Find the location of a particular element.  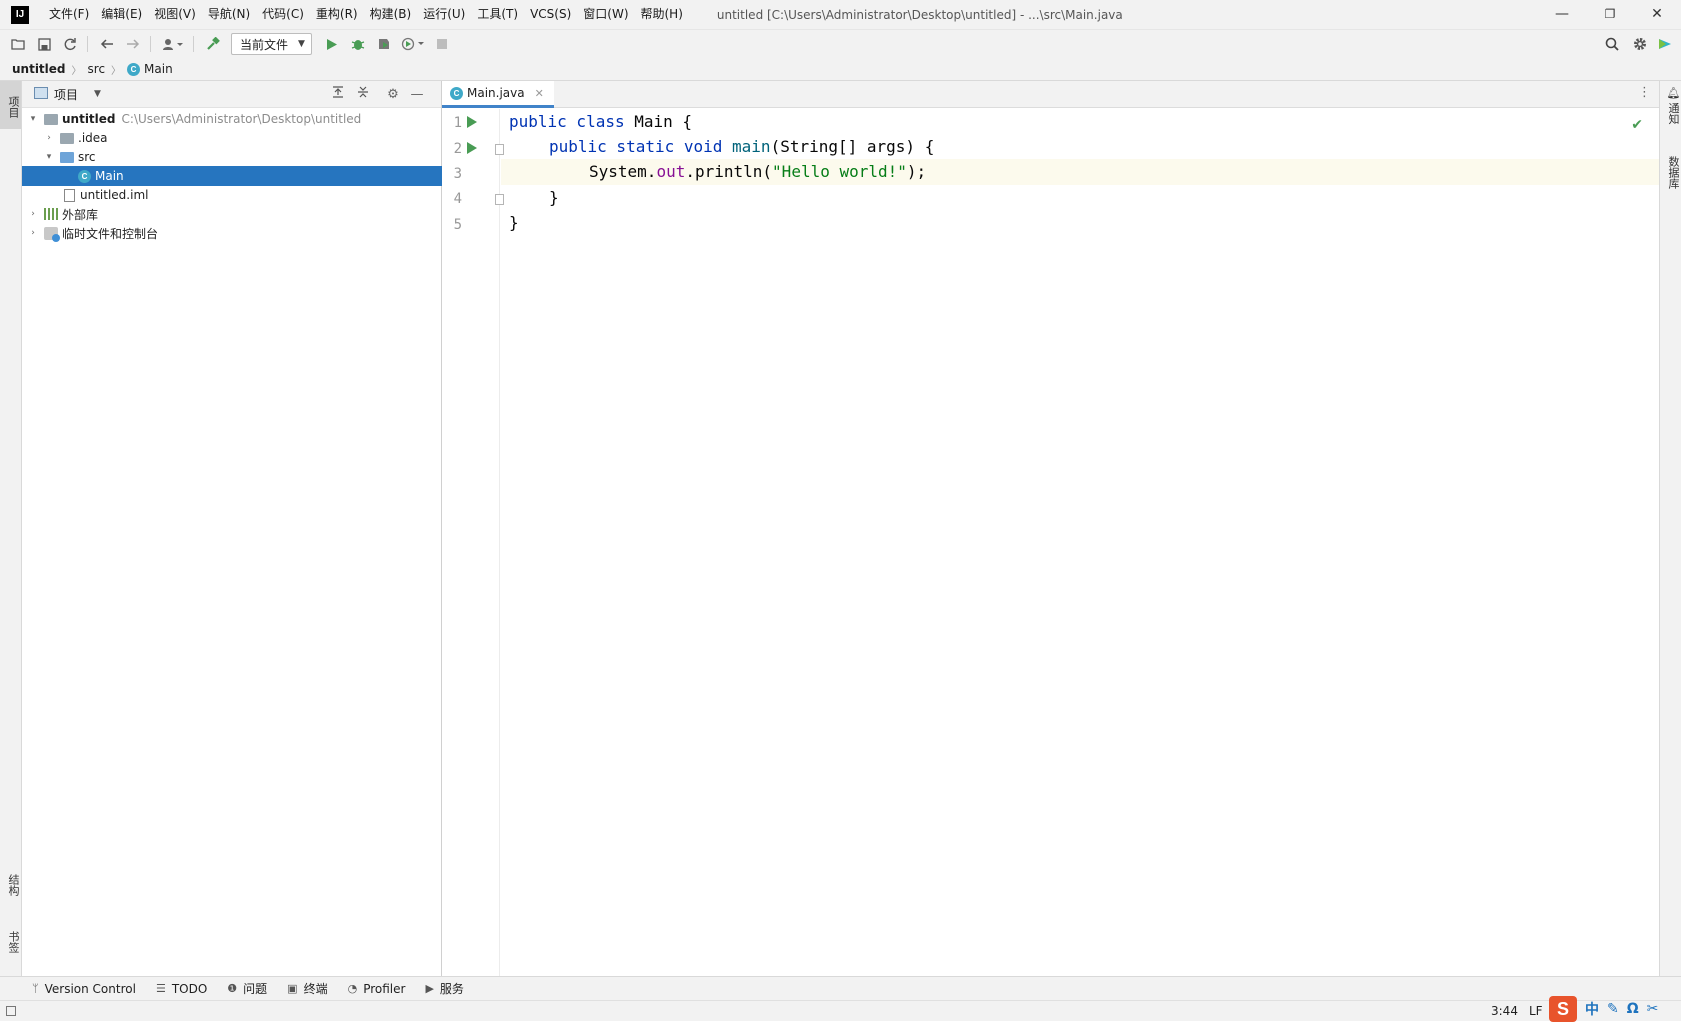

database-tool-button: 数据库 is located at coordinates (1670, 172).